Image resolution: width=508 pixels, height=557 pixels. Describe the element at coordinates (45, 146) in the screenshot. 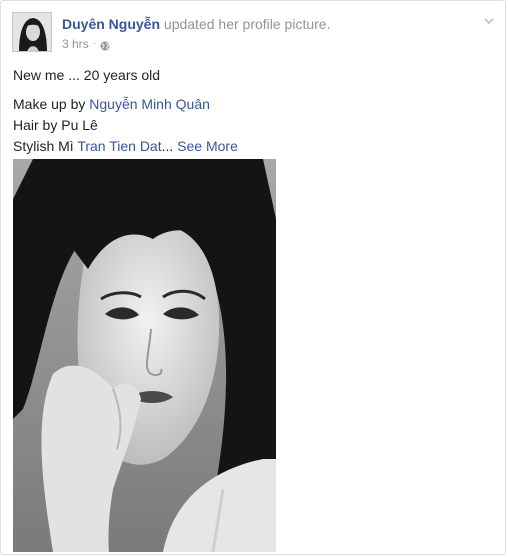

I see `stylish-prefix: Stylish Mì` at that location.